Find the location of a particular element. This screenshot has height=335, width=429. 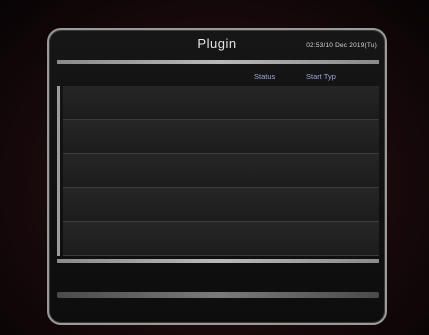

footer-bar is located at coordinates (218, 295).